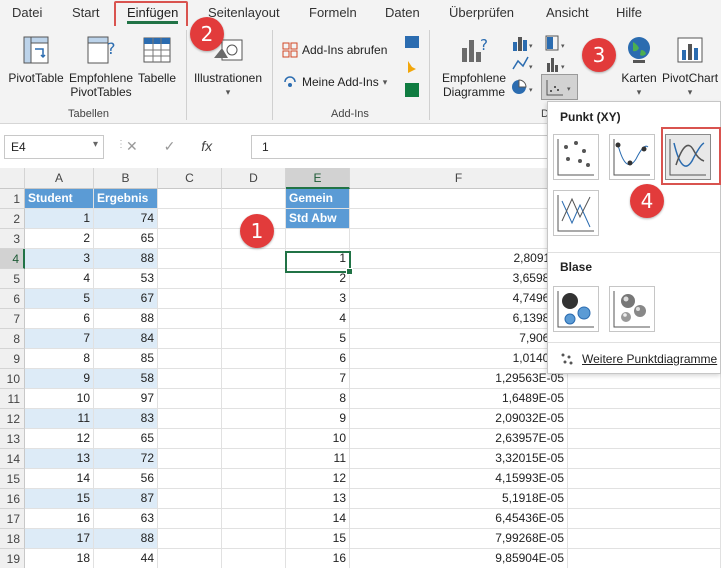  What do you see at coordinates (254, 379) in the screenshot?
I see `cell-D10` at bounding box center [254, 379].